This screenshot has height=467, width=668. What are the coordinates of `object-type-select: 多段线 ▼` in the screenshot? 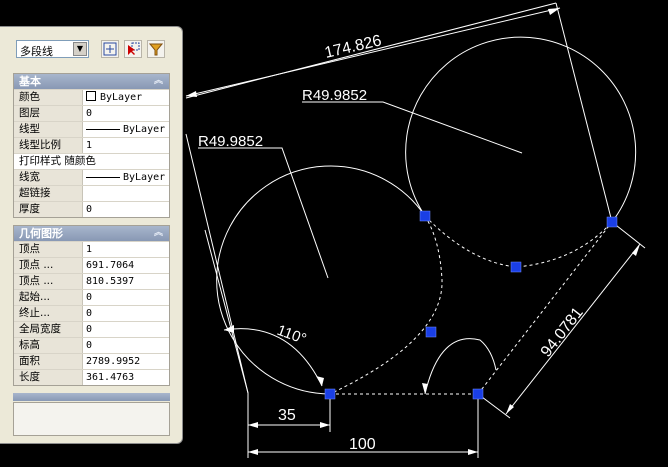 It's located at (52, 49).